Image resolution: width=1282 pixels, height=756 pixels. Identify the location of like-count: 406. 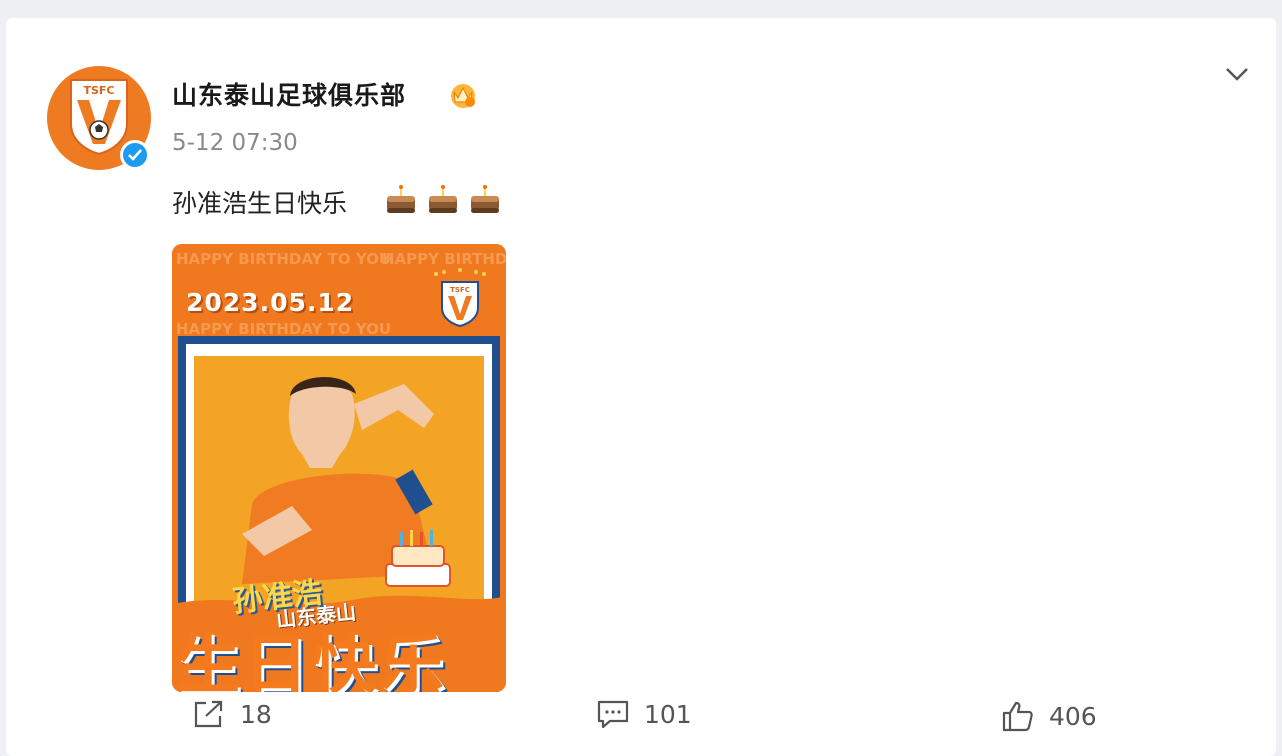
(1073, 716).